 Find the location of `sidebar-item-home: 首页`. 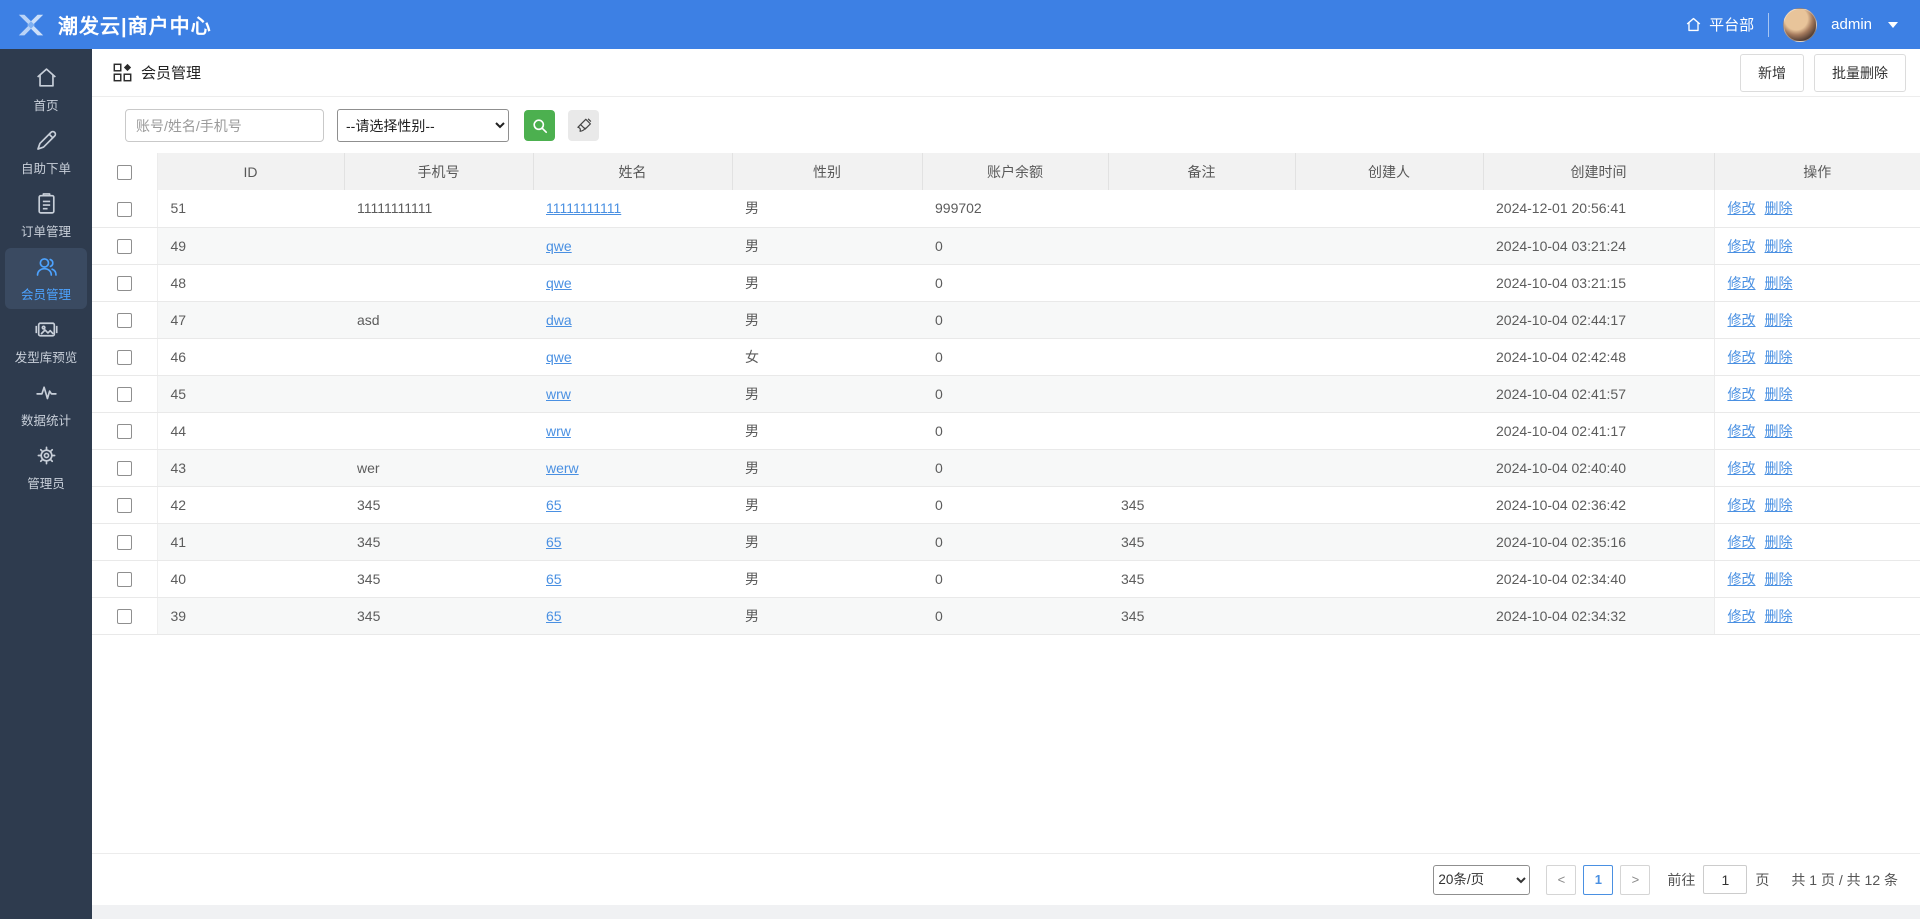

sidebar-item-home: 首页 is located at coordinates (46, 89).